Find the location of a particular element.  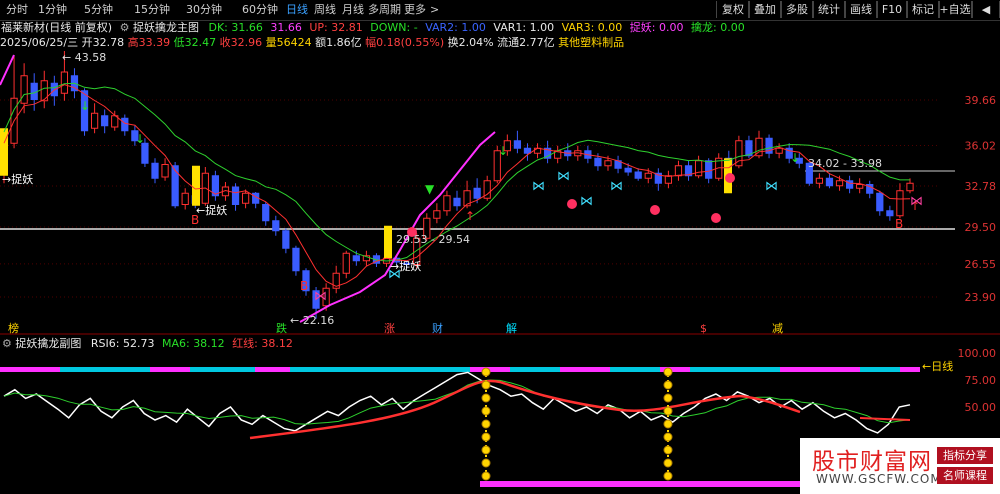

watermark-title: 股市财富网 is located at coordinates (872, 462).